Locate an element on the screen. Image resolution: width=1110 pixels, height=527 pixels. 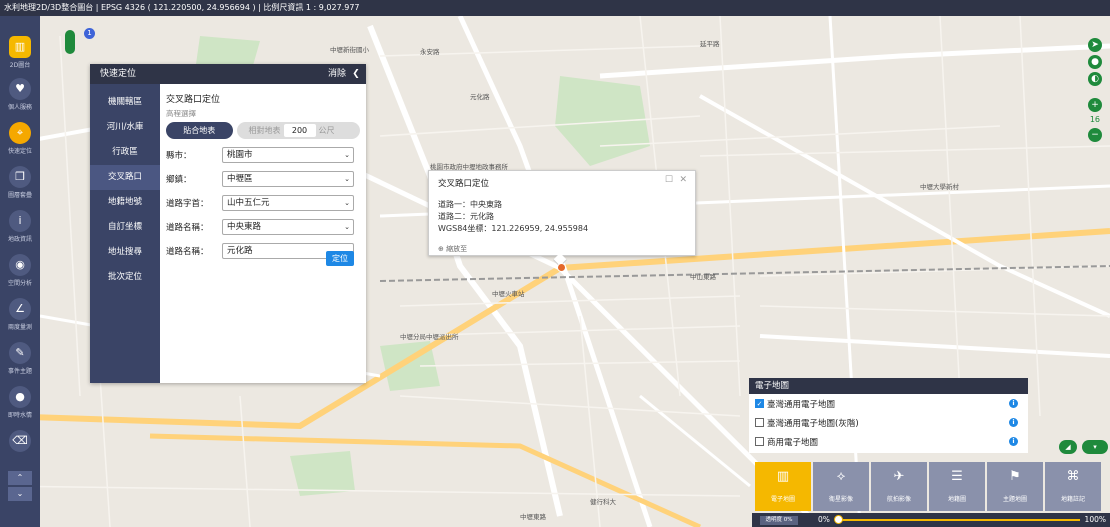
locate-type-menu: 機關轄區 河川/水庫 行政區 交叉路口 地籍地號 自訂坐標 地址搜尋 批次定位 is located at coordinates (125, 233).